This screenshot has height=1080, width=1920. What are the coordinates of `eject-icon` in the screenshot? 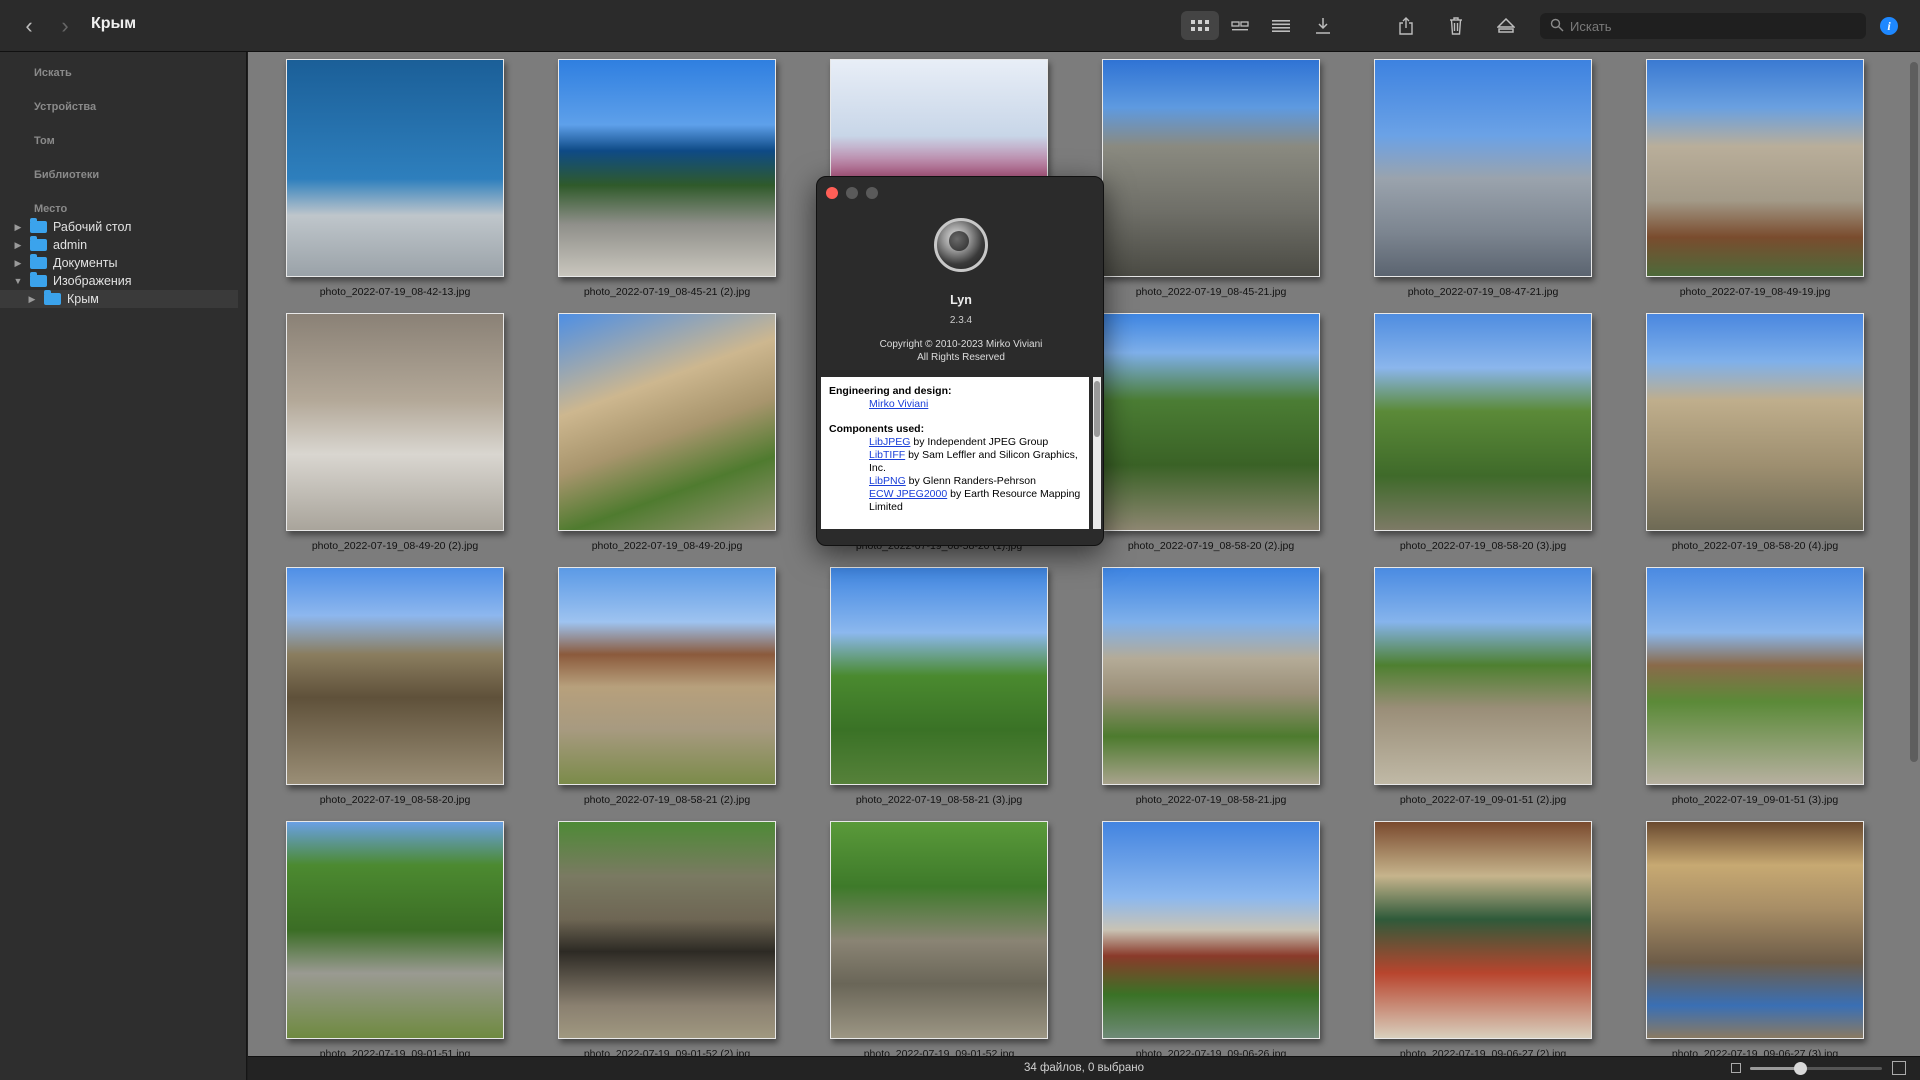 It's located at (1506, 25).